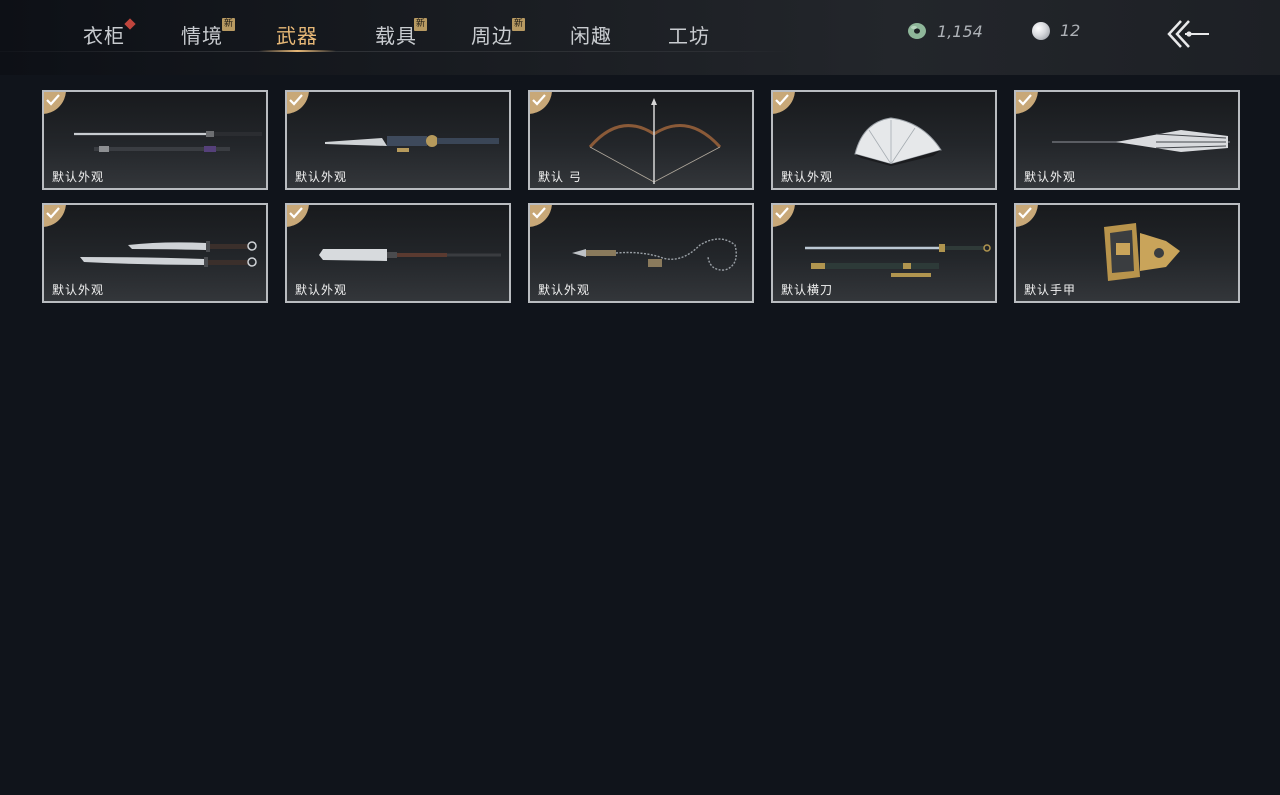 The image size is (1280, 795). Describe the element at coordinates (1056, 30) in the screenshot. I see `pearl-currency: 12` at that location.